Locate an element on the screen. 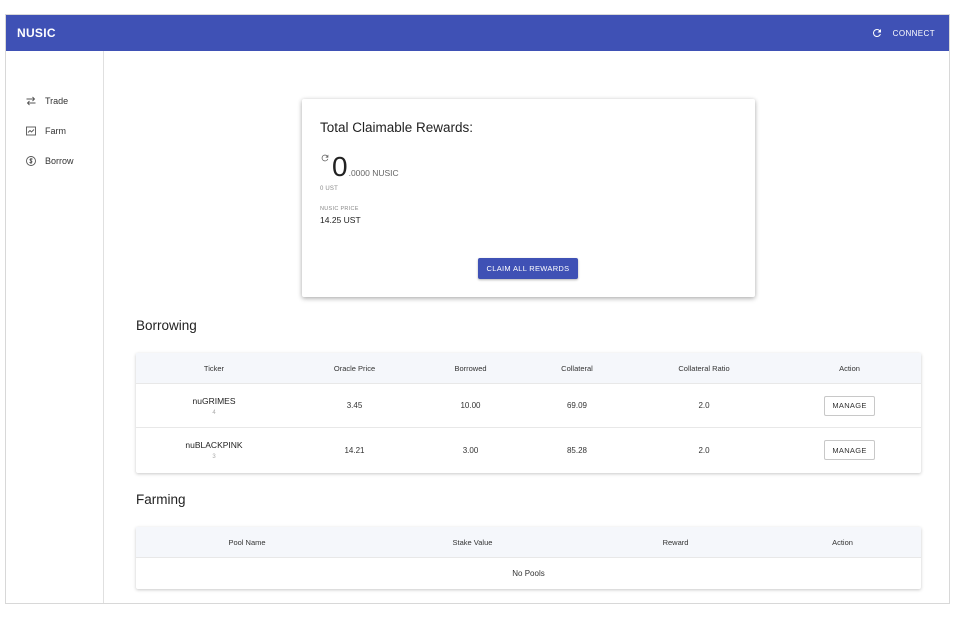  borrowed-cell: 10.00 is located at coordinates (470, 405).